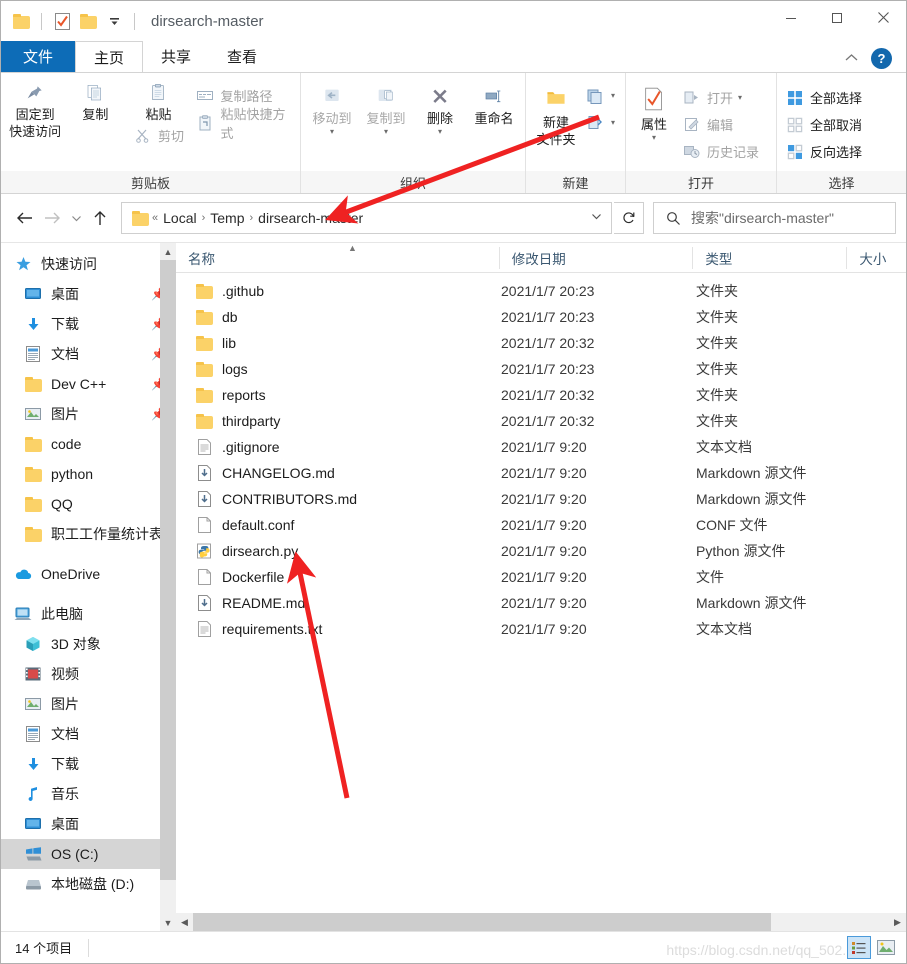 Image resolution: width=907 pixels, height=964 pixels. What do you see at coordinates (440, 109) in the screenshot?
I see `delete-button: 删除 ▾` at bounding box center [440, 109].